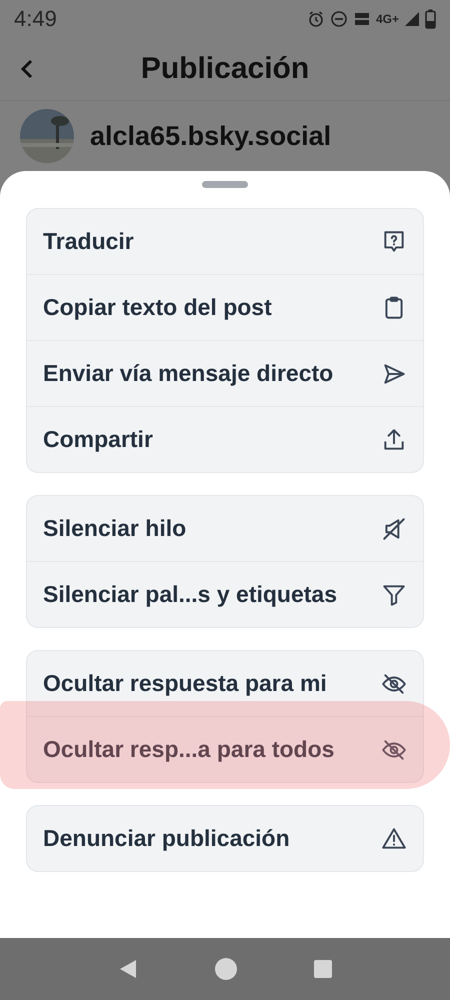 Image resolution: width=450 pixels, height=1000 pixels. Describe the element at coordinates (225, 749) in the screenshot. I see `menu-item: Ocultar resp...a para todos` at that location.